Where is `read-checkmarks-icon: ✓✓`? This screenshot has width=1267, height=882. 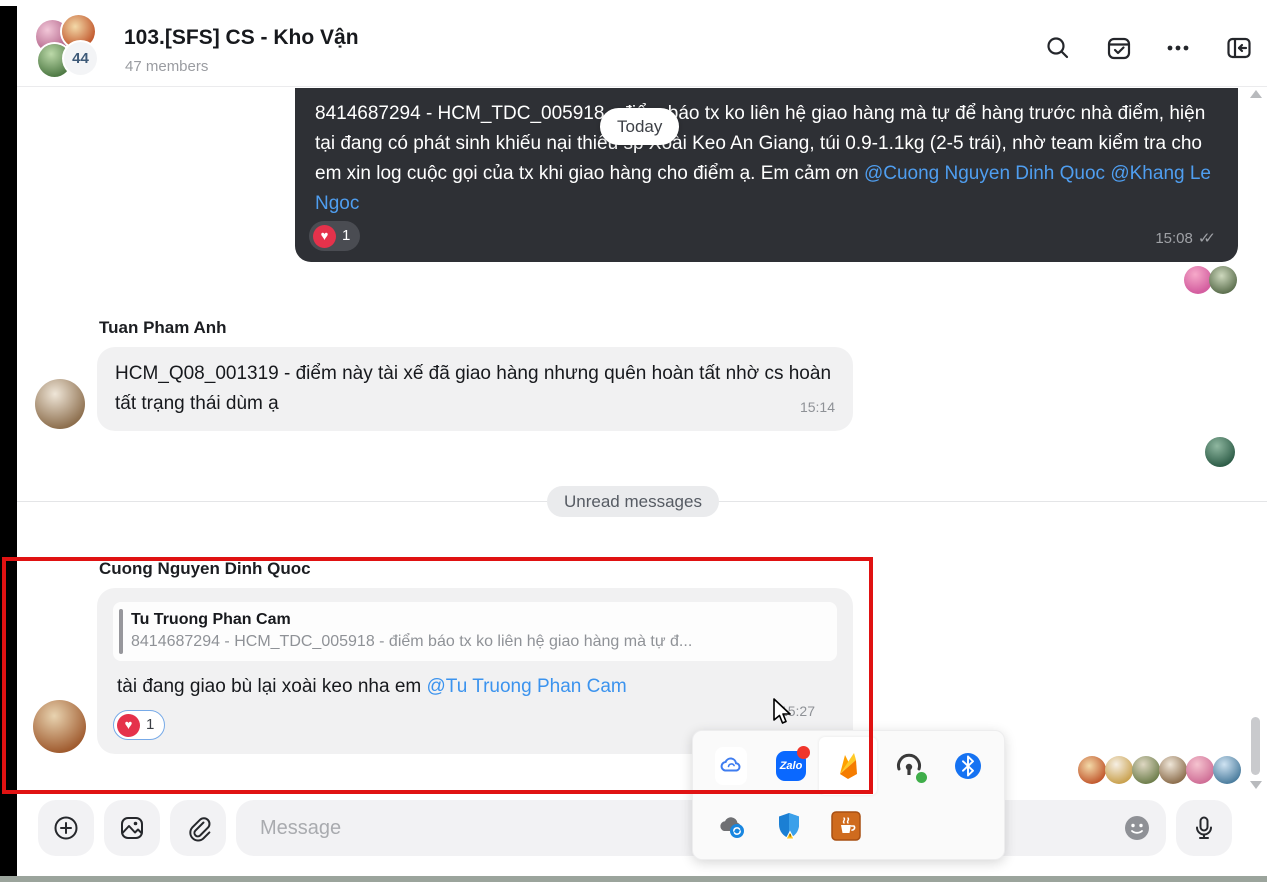 read-checkmarks-icon: ✓✓ is located at coordinates (1206, 238).